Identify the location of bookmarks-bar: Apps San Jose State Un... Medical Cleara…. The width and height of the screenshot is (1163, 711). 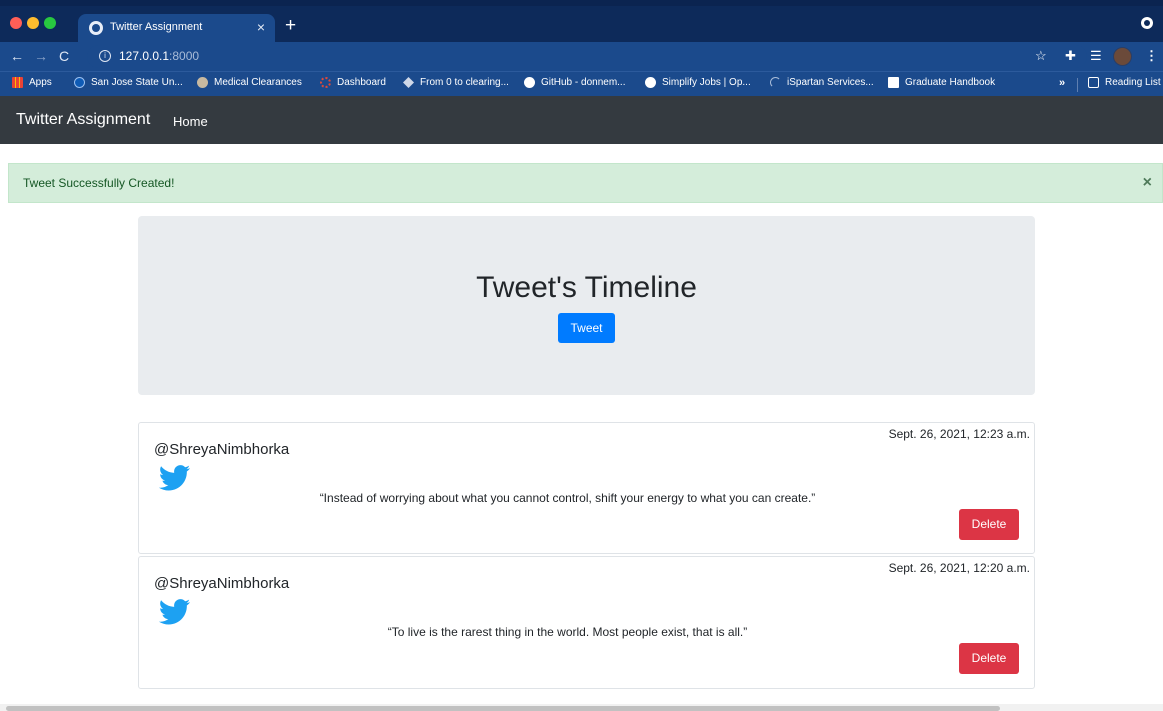
(581, 83).